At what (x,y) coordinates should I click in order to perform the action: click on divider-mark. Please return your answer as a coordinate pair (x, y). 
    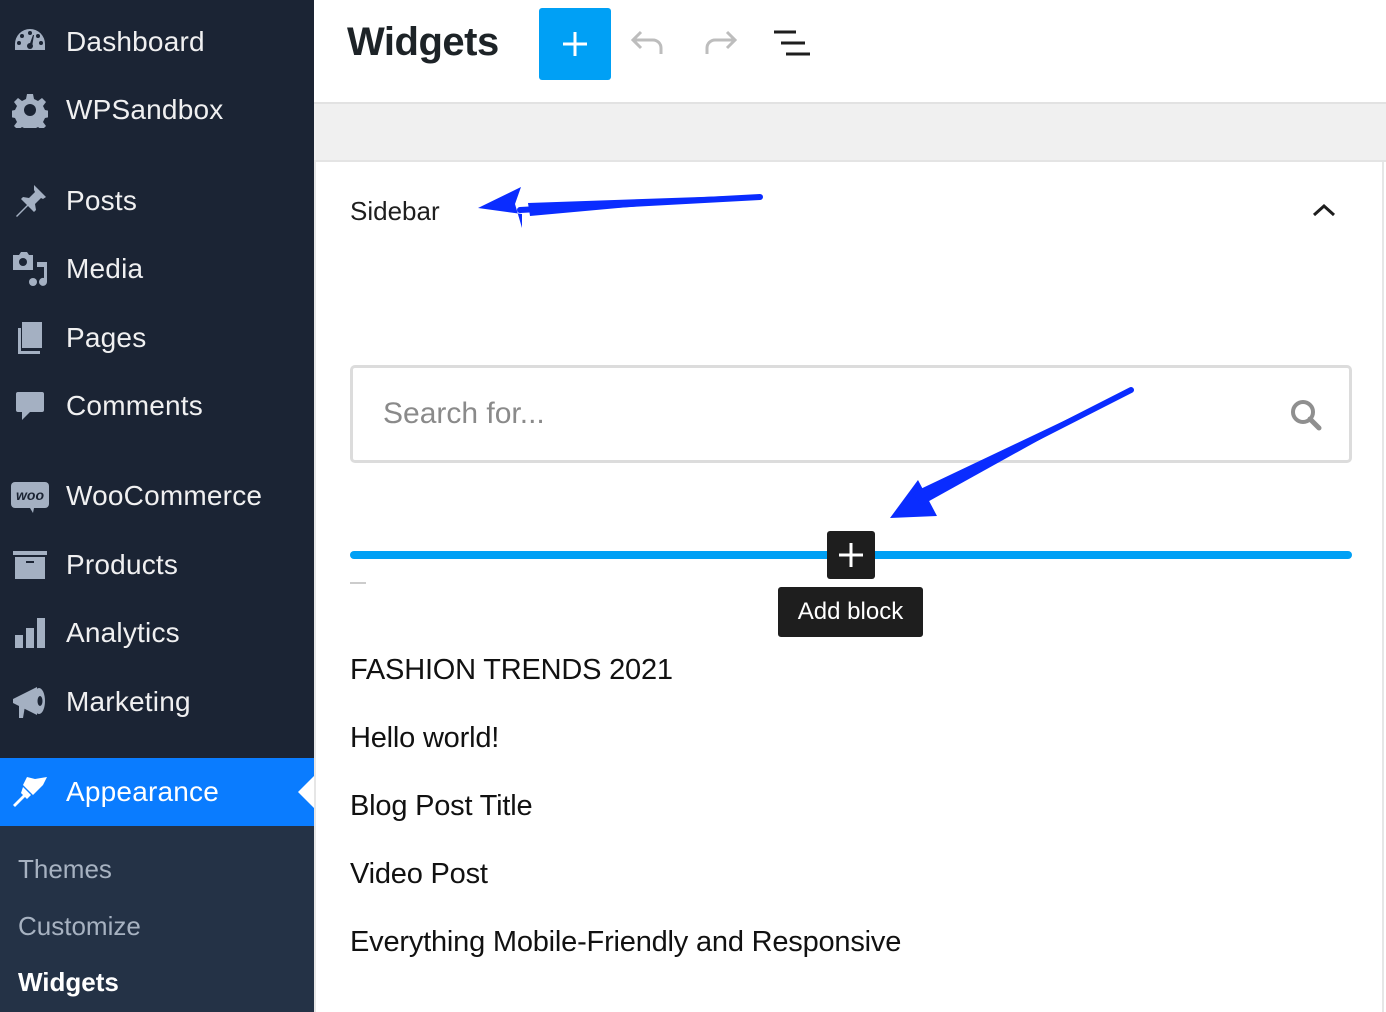
    Looking at the image, I should click on (358, 583).